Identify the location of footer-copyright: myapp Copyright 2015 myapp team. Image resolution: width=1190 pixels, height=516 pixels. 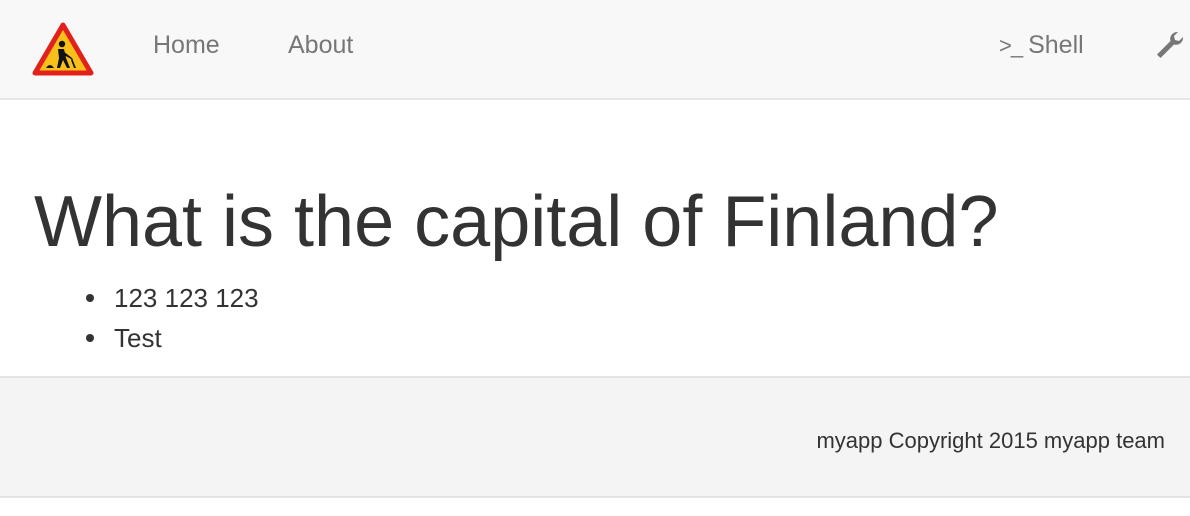
(990, 440).